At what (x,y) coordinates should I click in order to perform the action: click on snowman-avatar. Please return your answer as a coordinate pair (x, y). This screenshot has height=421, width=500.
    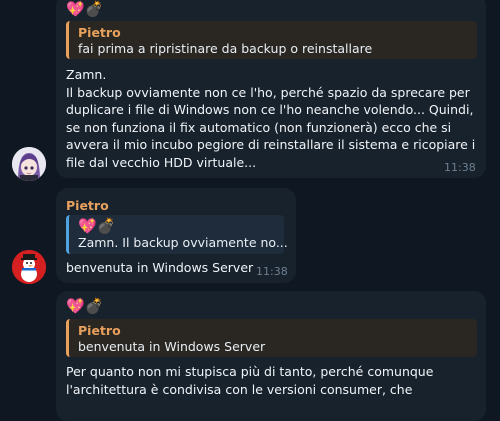
    Looking at the image, I should click on (29, 267).